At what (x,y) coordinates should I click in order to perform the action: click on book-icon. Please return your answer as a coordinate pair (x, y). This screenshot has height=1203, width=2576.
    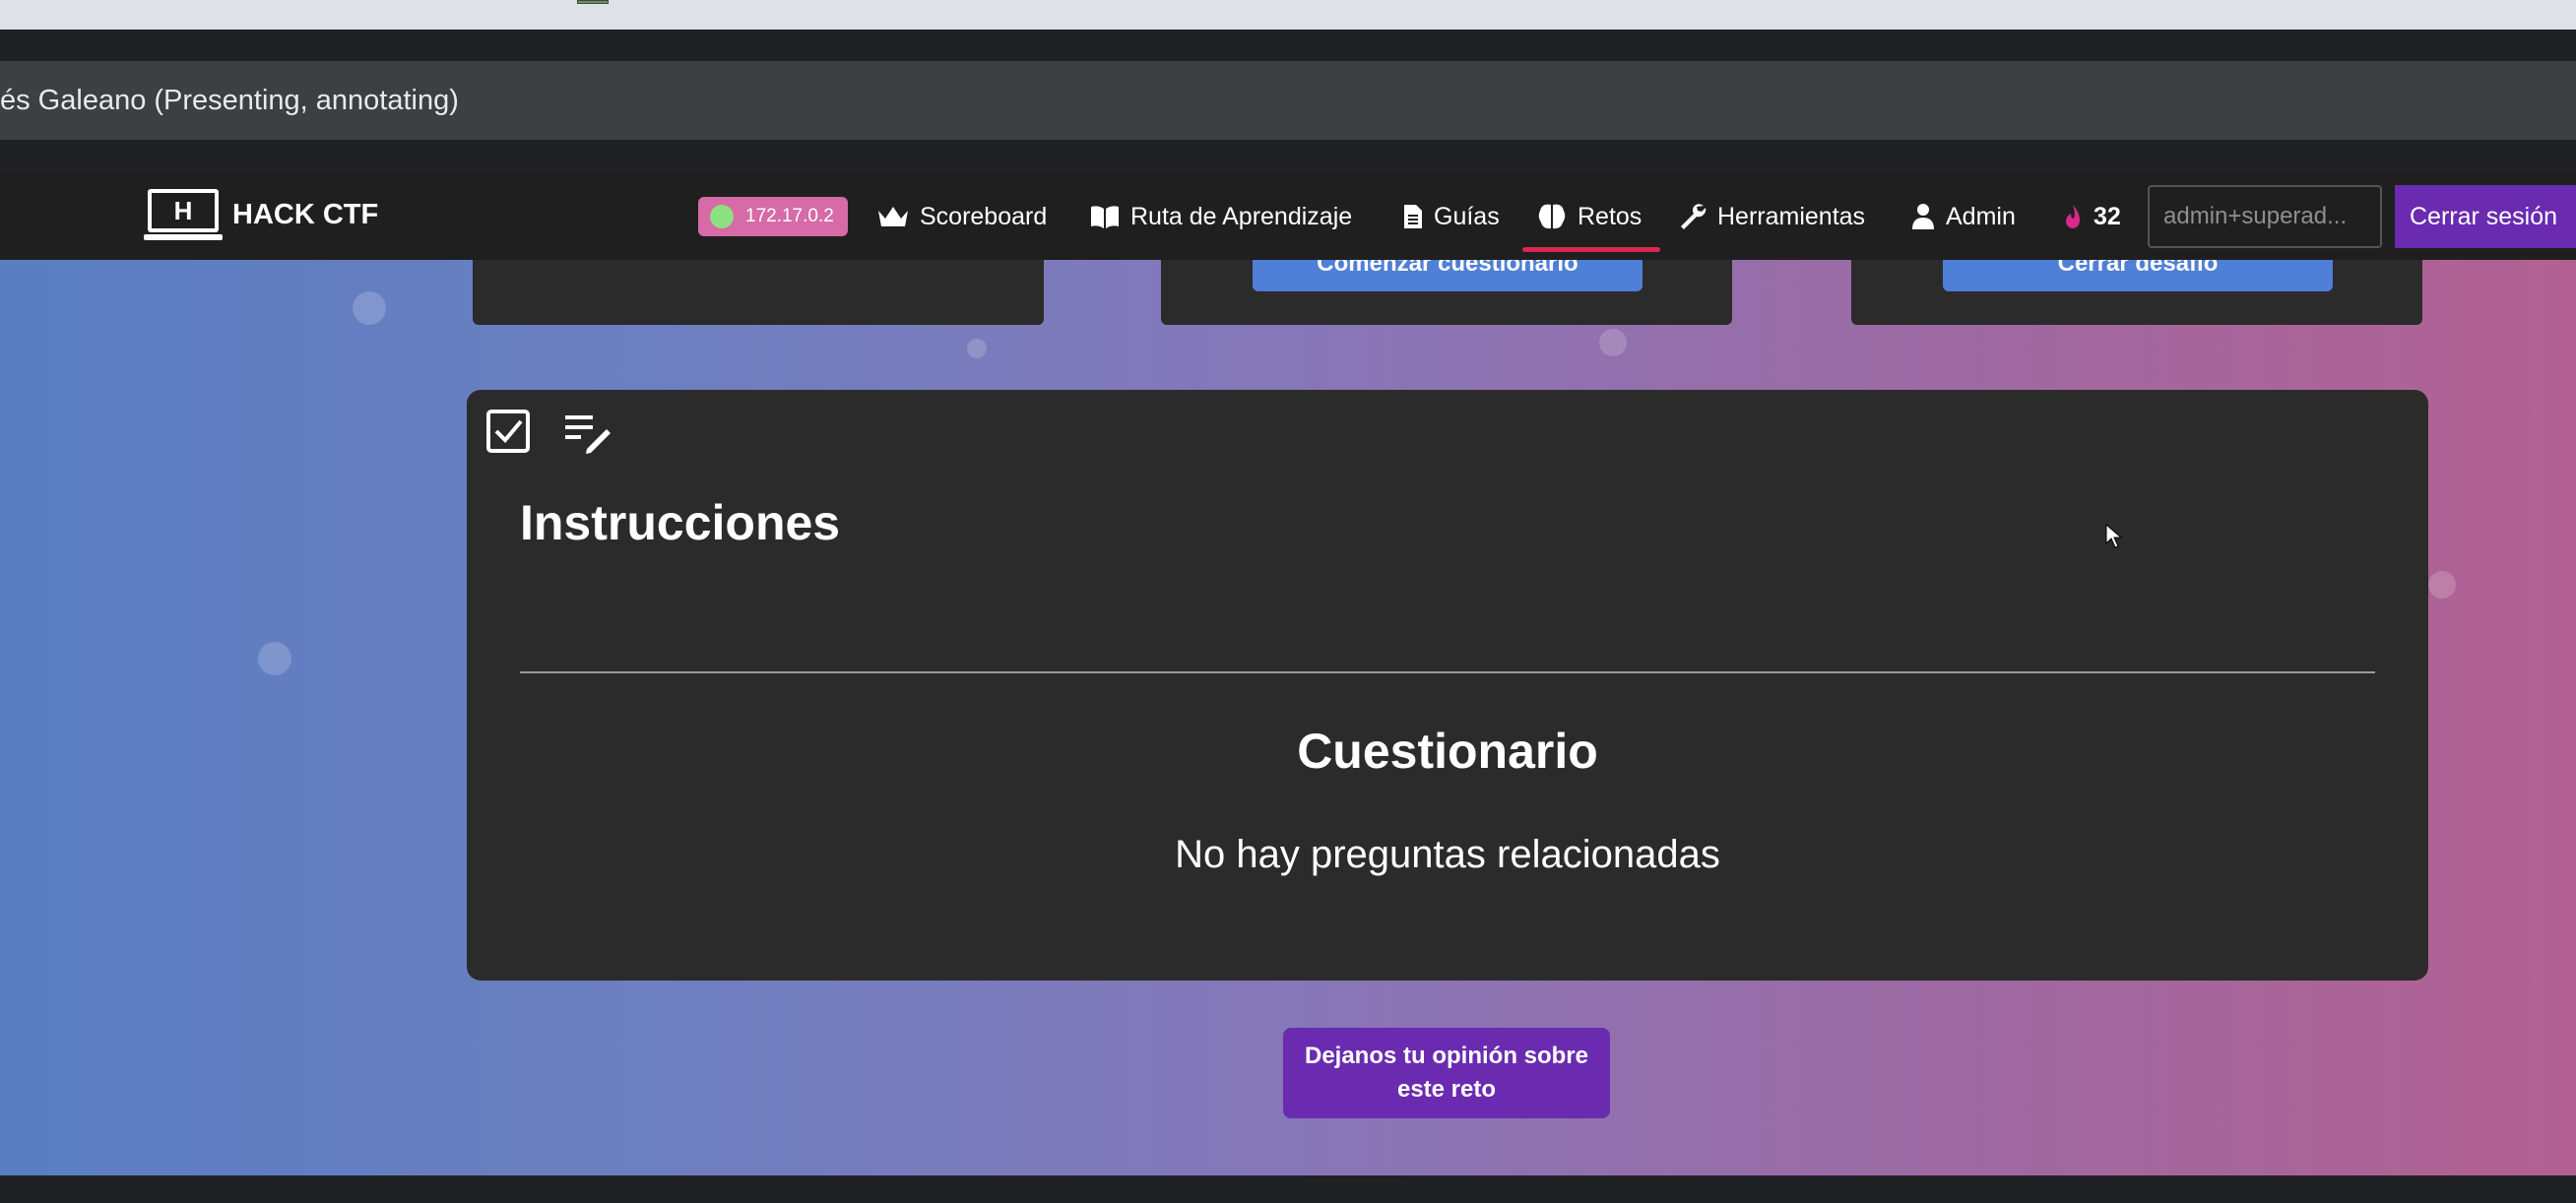
    Looking at the image, I should click on (1105, 217).